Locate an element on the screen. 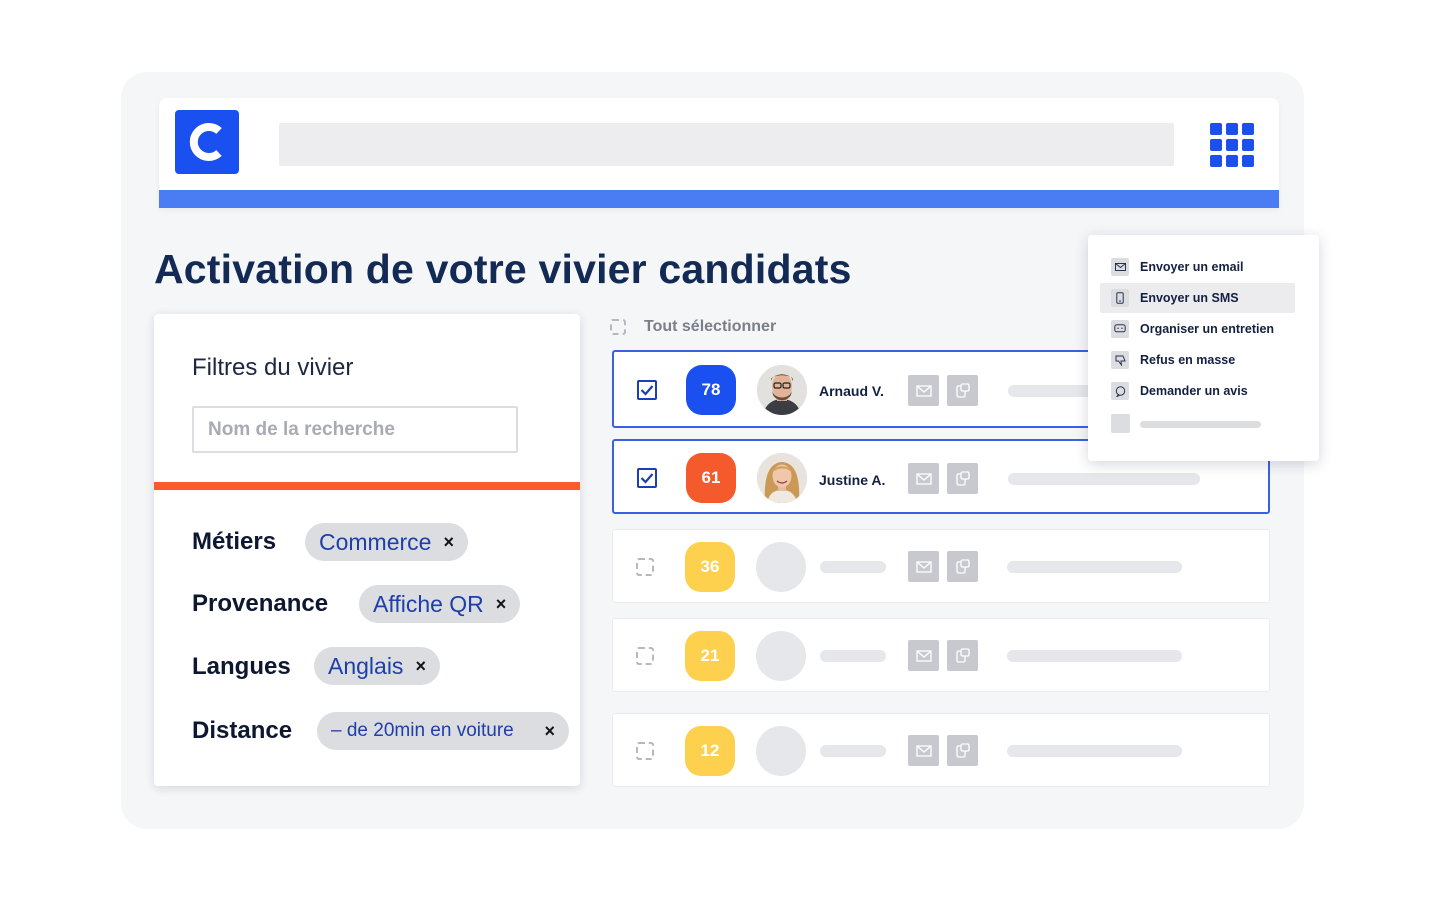  chat-icon is located at coordinates (1120, 329).